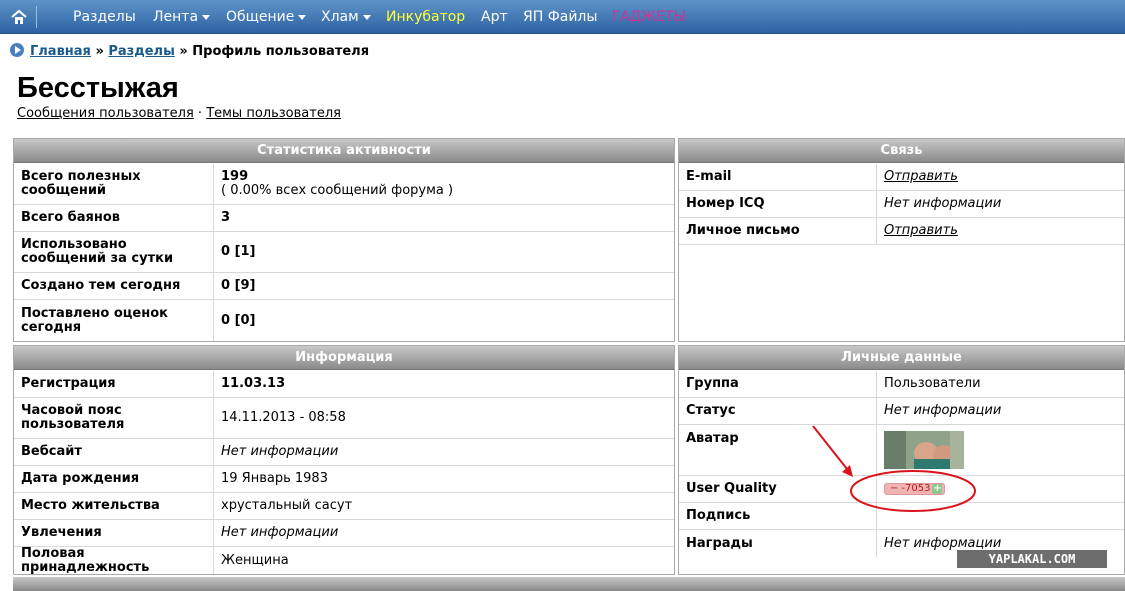 The image size is (1125, 591). What do you see at coordinates (283, 417) in the screenshot?
I see `row-value: 14.11.2013 - 08:58` at bounding box center [283, 417].